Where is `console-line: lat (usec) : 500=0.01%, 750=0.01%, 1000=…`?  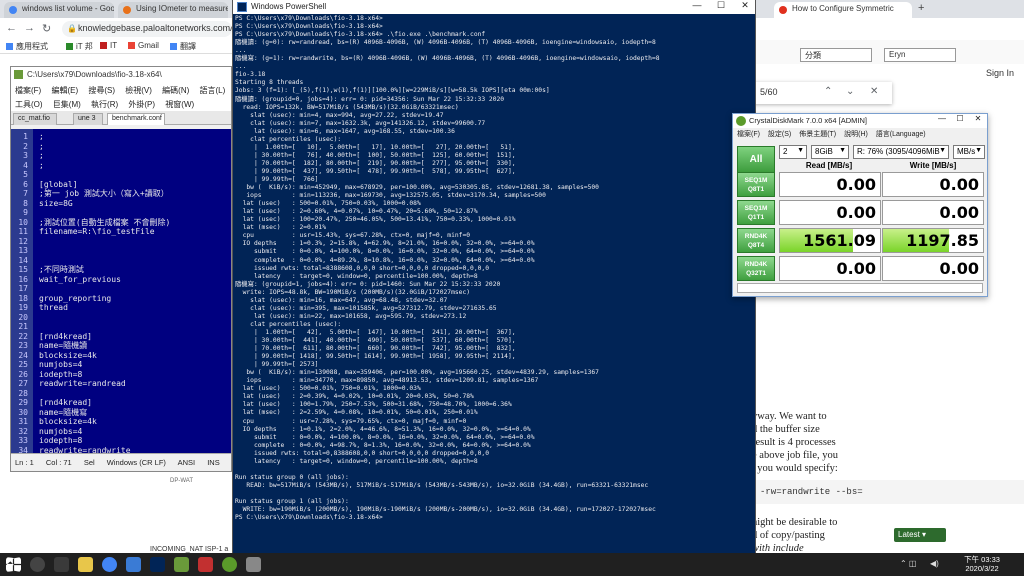
console-line: lat (usec) : 500=0.01%, 750=0.01%, 1000=… is located at coordinates (328, 389).